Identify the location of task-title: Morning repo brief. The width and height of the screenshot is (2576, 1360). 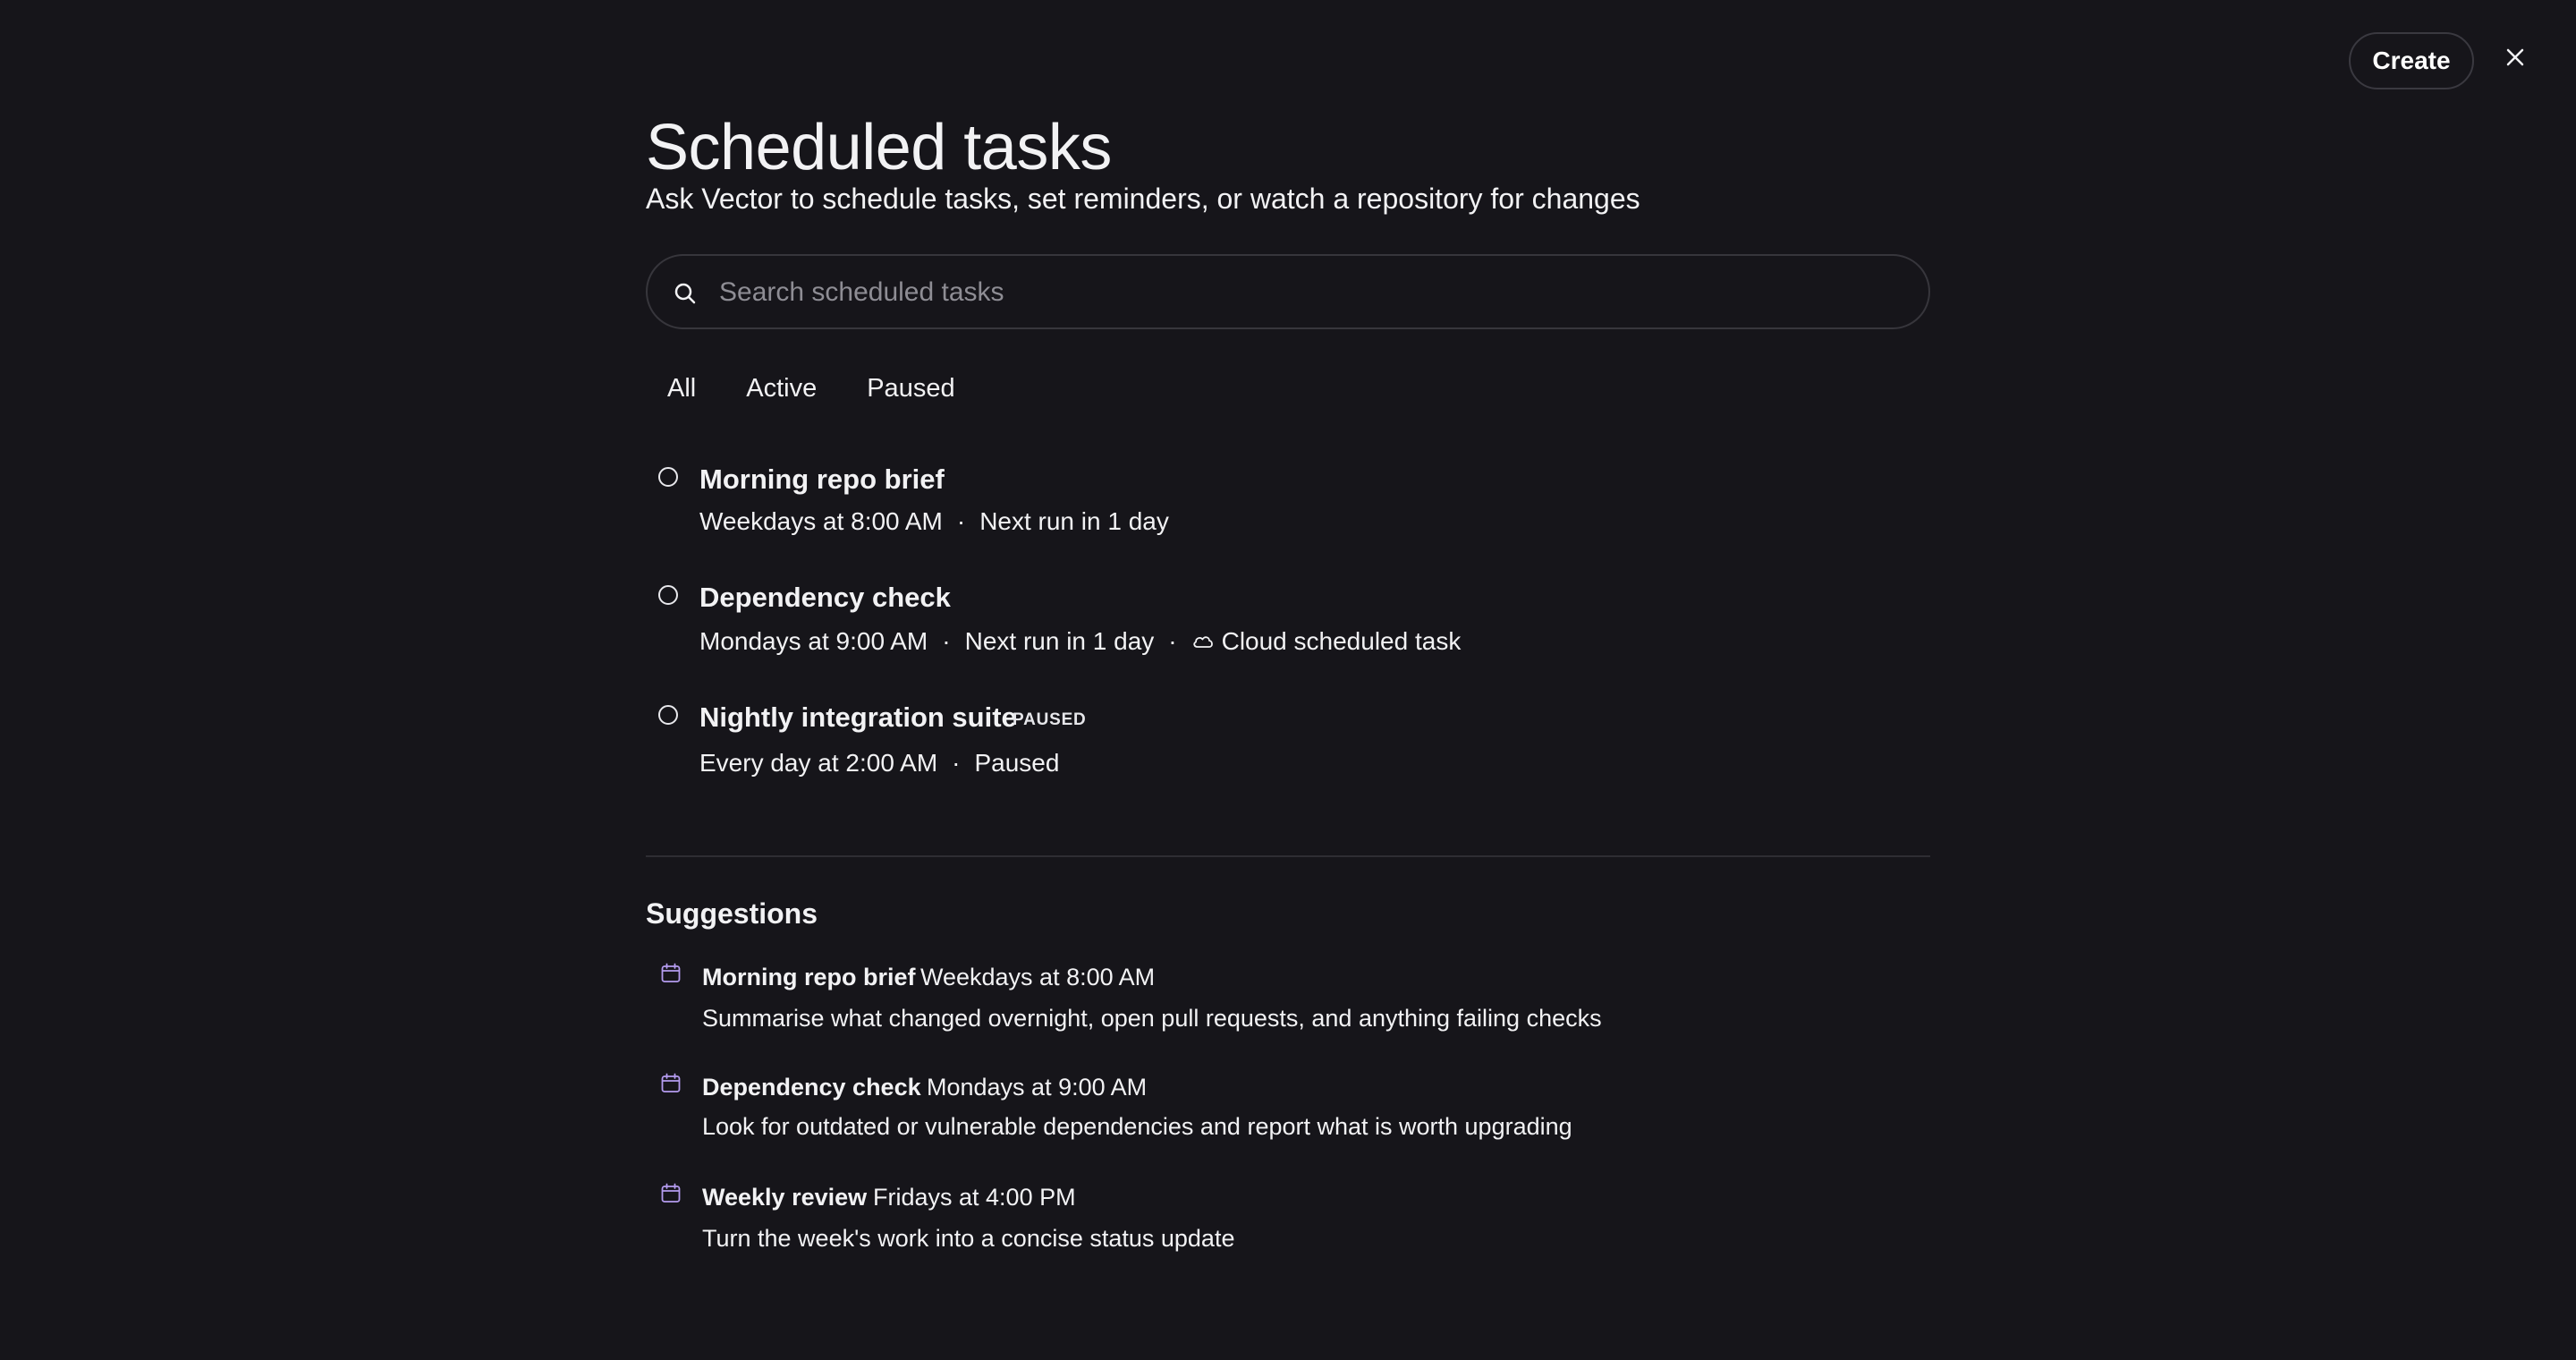
(822, 479).